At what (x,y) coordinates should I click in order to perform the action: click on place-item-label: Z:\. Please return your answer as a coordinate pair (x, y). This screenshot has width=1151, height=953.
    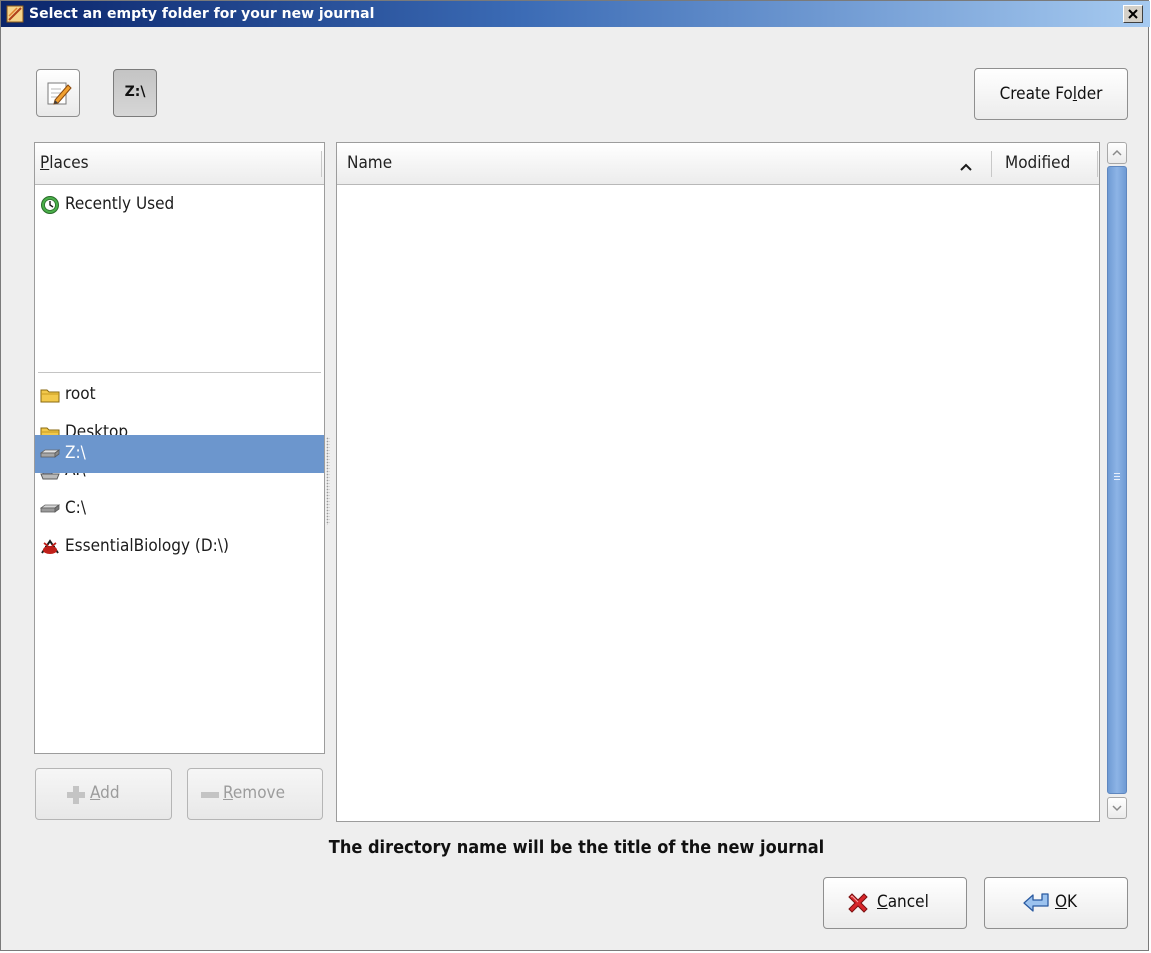
    Looking at the image, I should click on (75, 453).